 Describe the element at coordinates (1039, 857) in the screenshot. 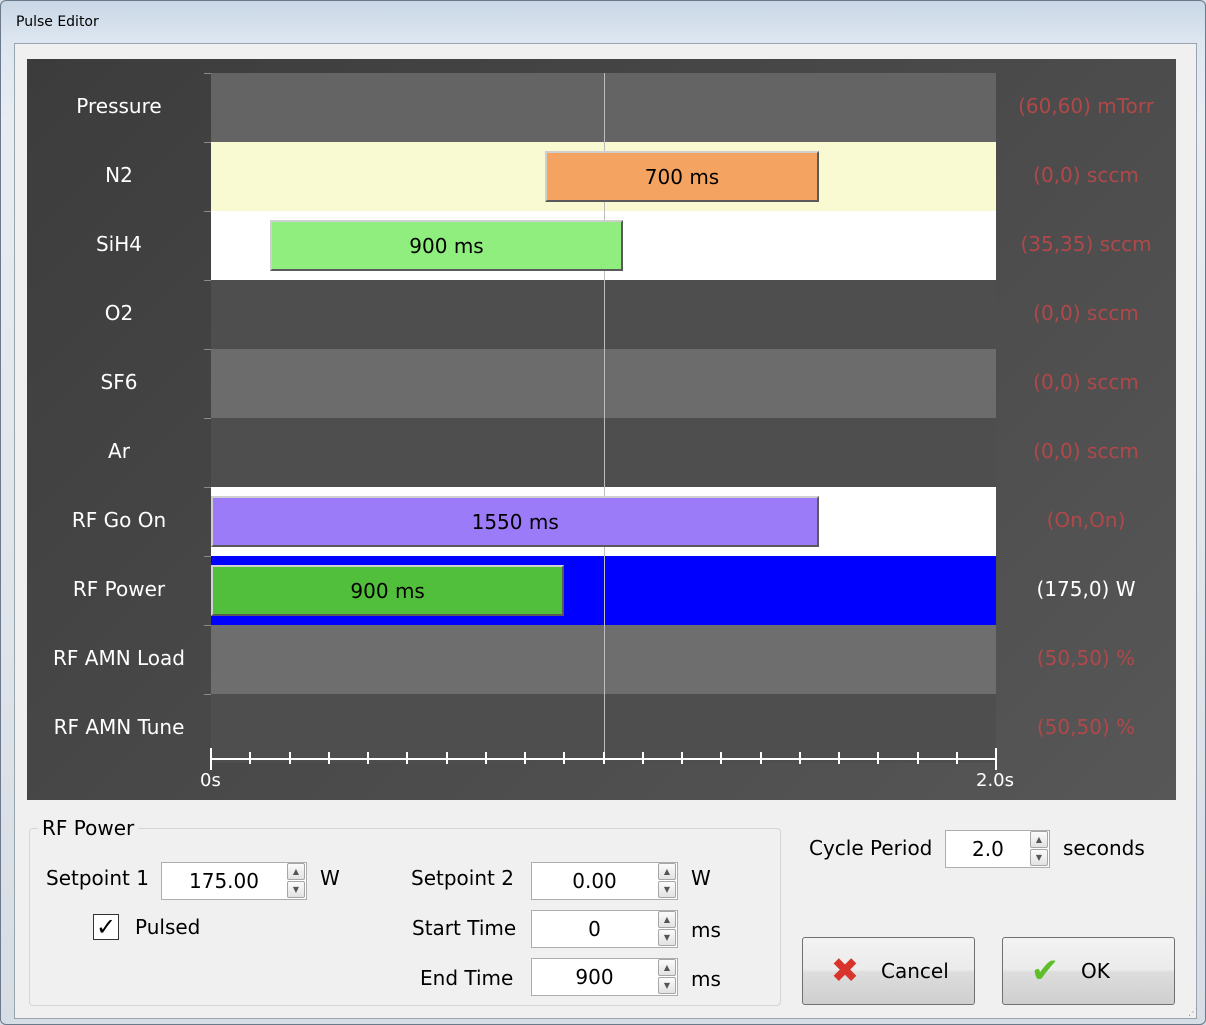

I see `cycle-period-down-button: ▼` at that location.